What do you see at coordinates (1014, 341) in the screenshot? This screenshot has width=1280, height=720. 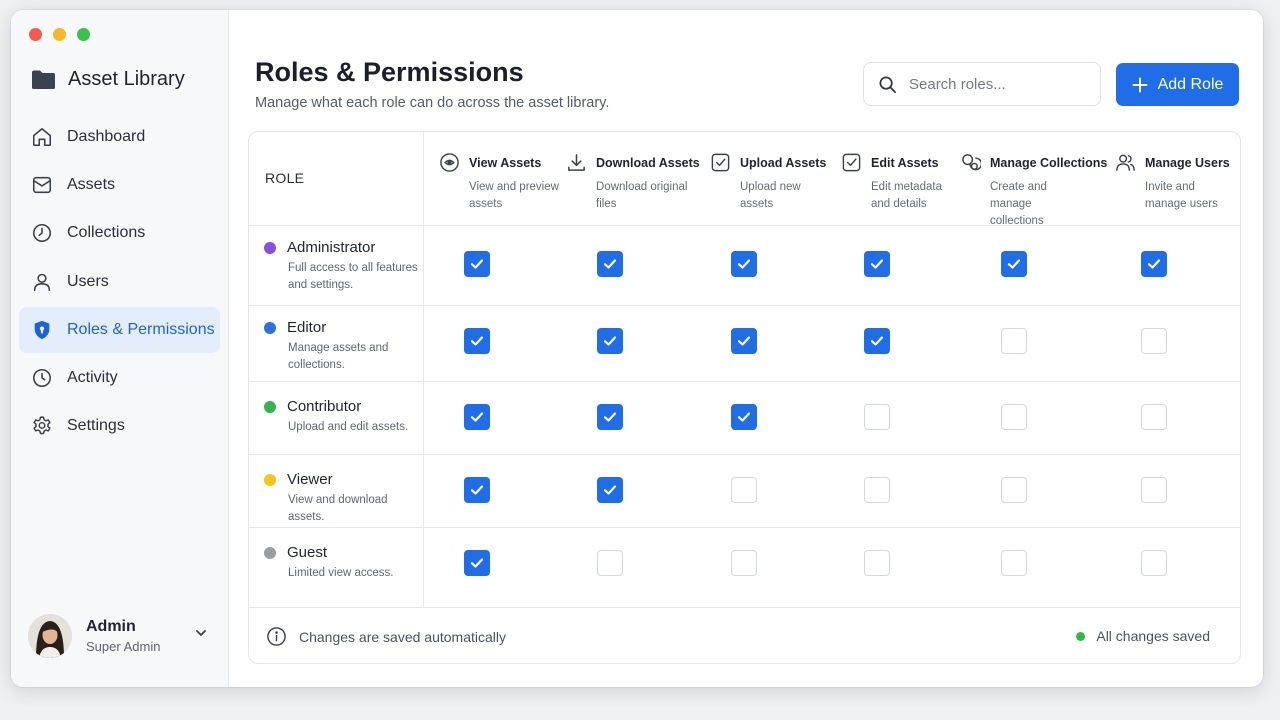 I see `checkbox-editor-manage-collections` at bounding box center [1014, 341].